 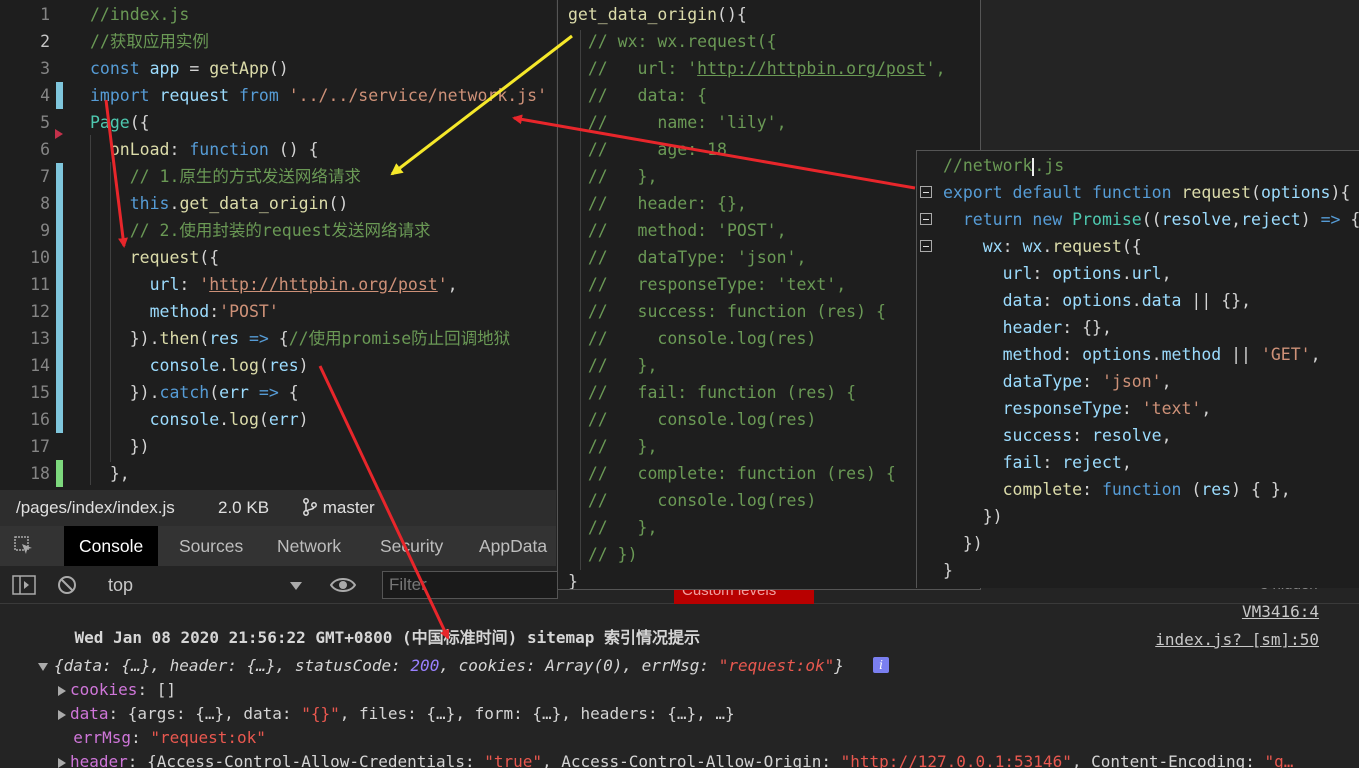 I want to click on code-text: // 2.使用封装的request发送网络请求, so click(x=280, y=230).